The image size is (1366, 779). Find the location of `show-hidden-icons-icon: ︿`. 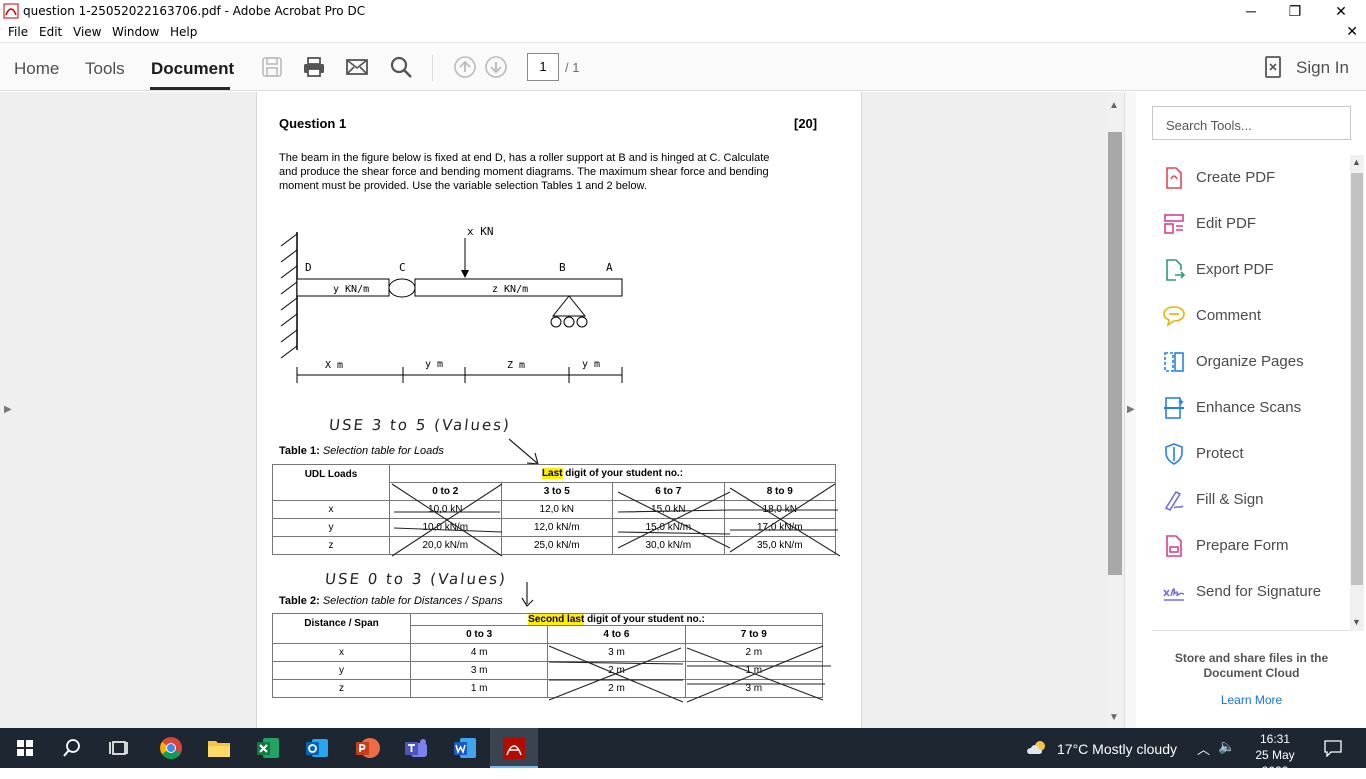

show-hidden-icons-icon: ︿ is located at coordinates (1203, 748).